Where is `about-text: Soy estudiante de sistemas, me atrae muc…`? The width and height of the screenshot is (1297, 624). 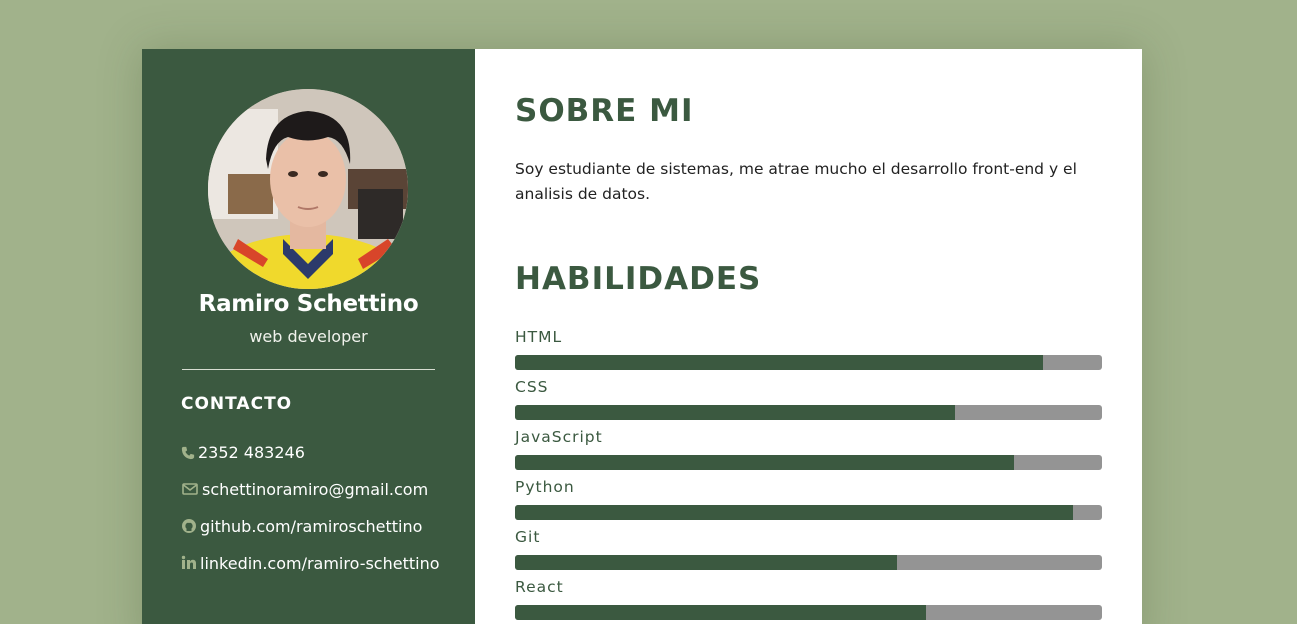 about-text: Soy estudiante de sistemas, me atrae muc… is located at coordinates (796, 181).